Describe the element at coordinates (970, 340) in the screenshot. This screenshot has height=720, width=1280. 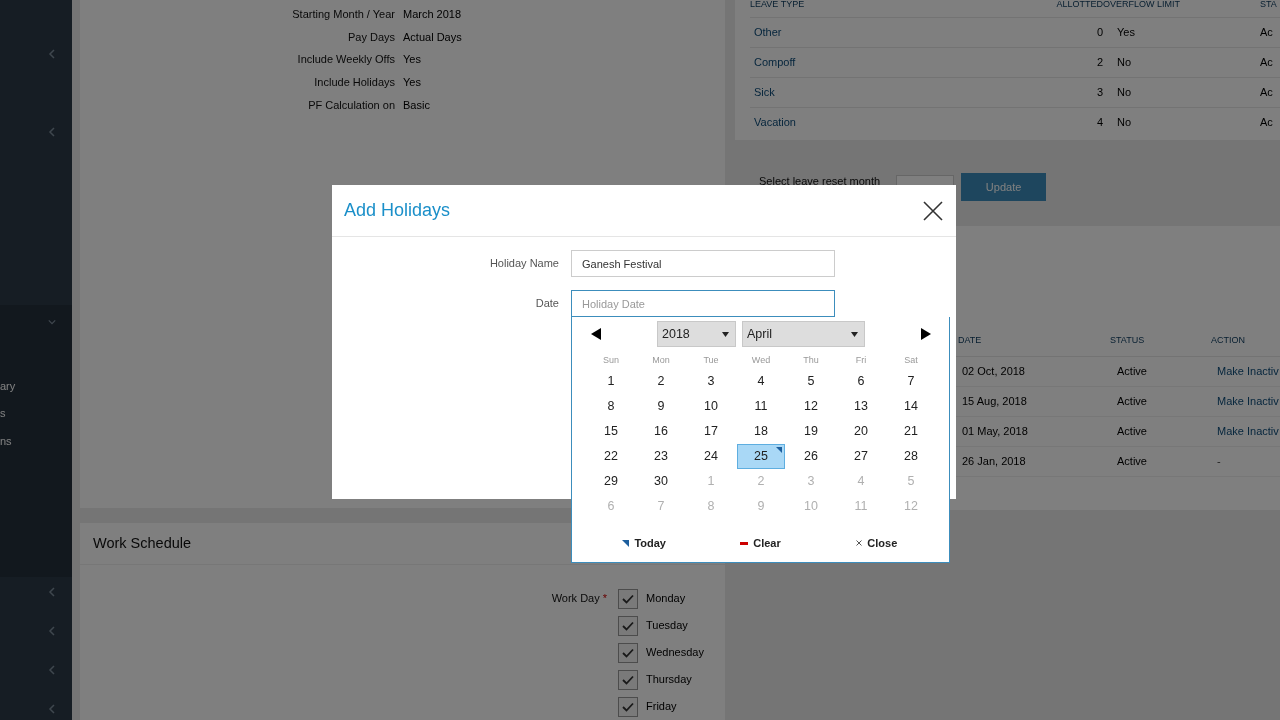
I see `column-header: DATE` at that location.